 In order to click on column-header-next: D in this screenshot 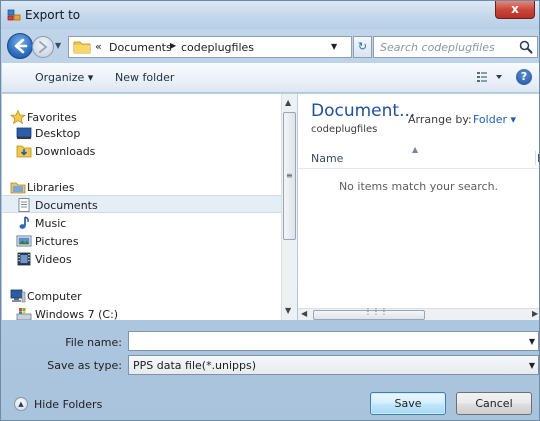, I will do `click(538, 158)`.